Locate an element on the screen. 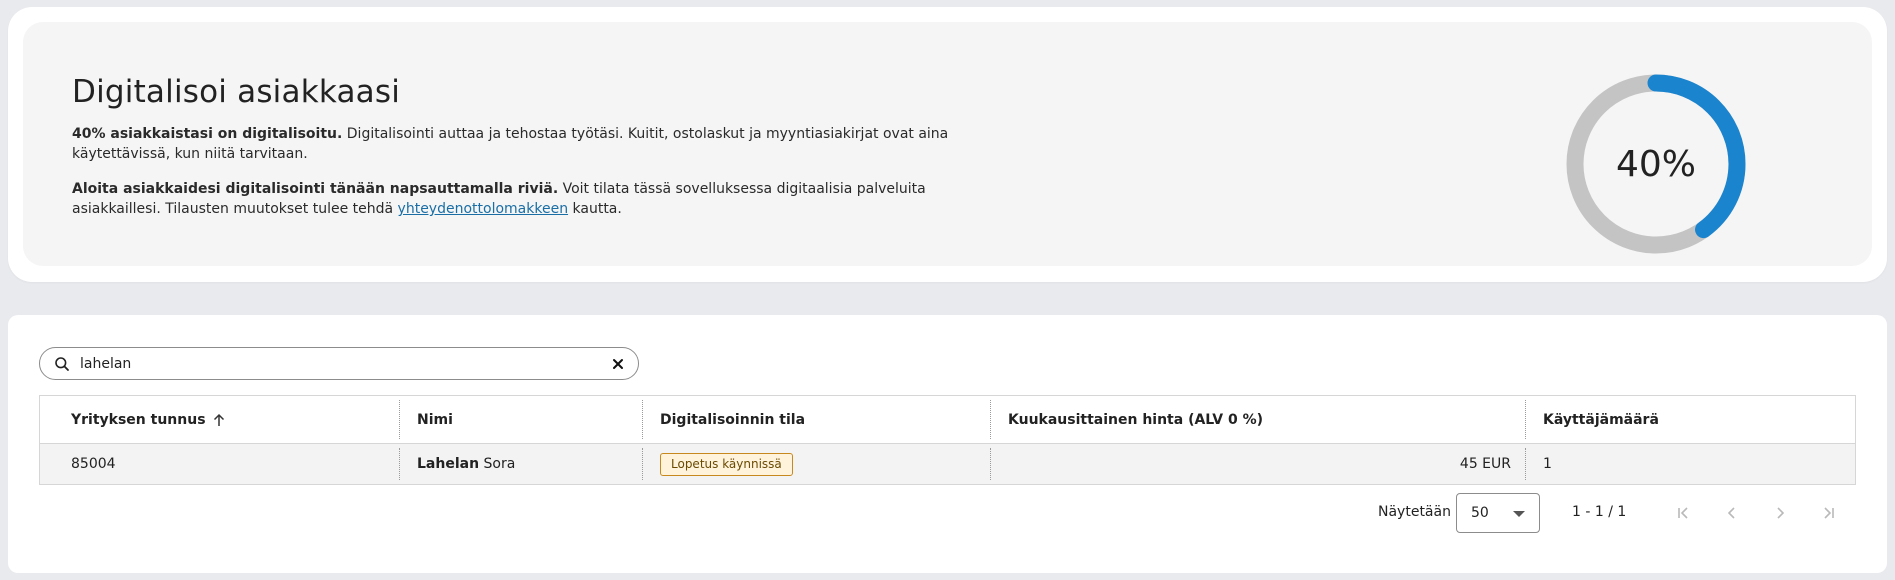  chevron-left-icon is located at coordinates (1731, 513).